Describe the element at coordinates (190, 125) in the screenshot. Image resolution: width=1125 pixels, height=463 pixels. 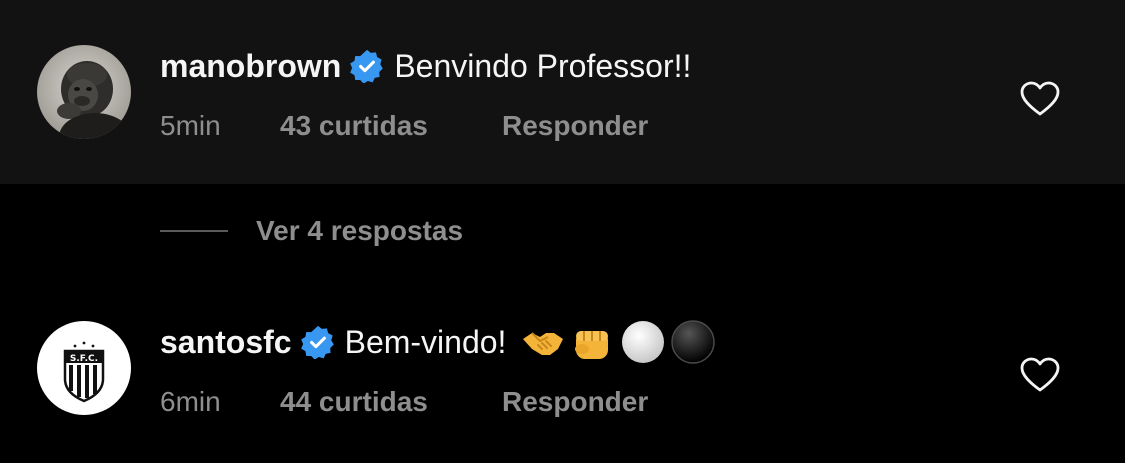
I see `timestamp: 5min` at that location.